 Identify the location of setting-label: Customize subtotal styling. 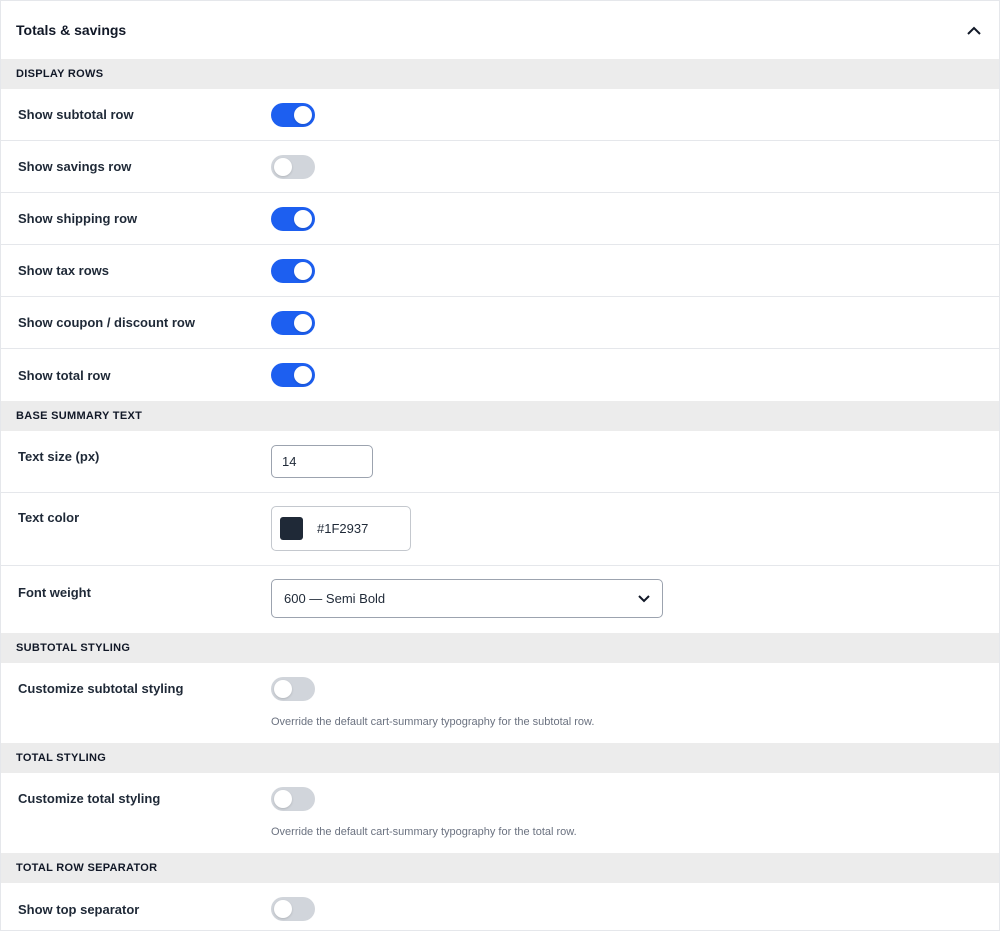
(101, 688).